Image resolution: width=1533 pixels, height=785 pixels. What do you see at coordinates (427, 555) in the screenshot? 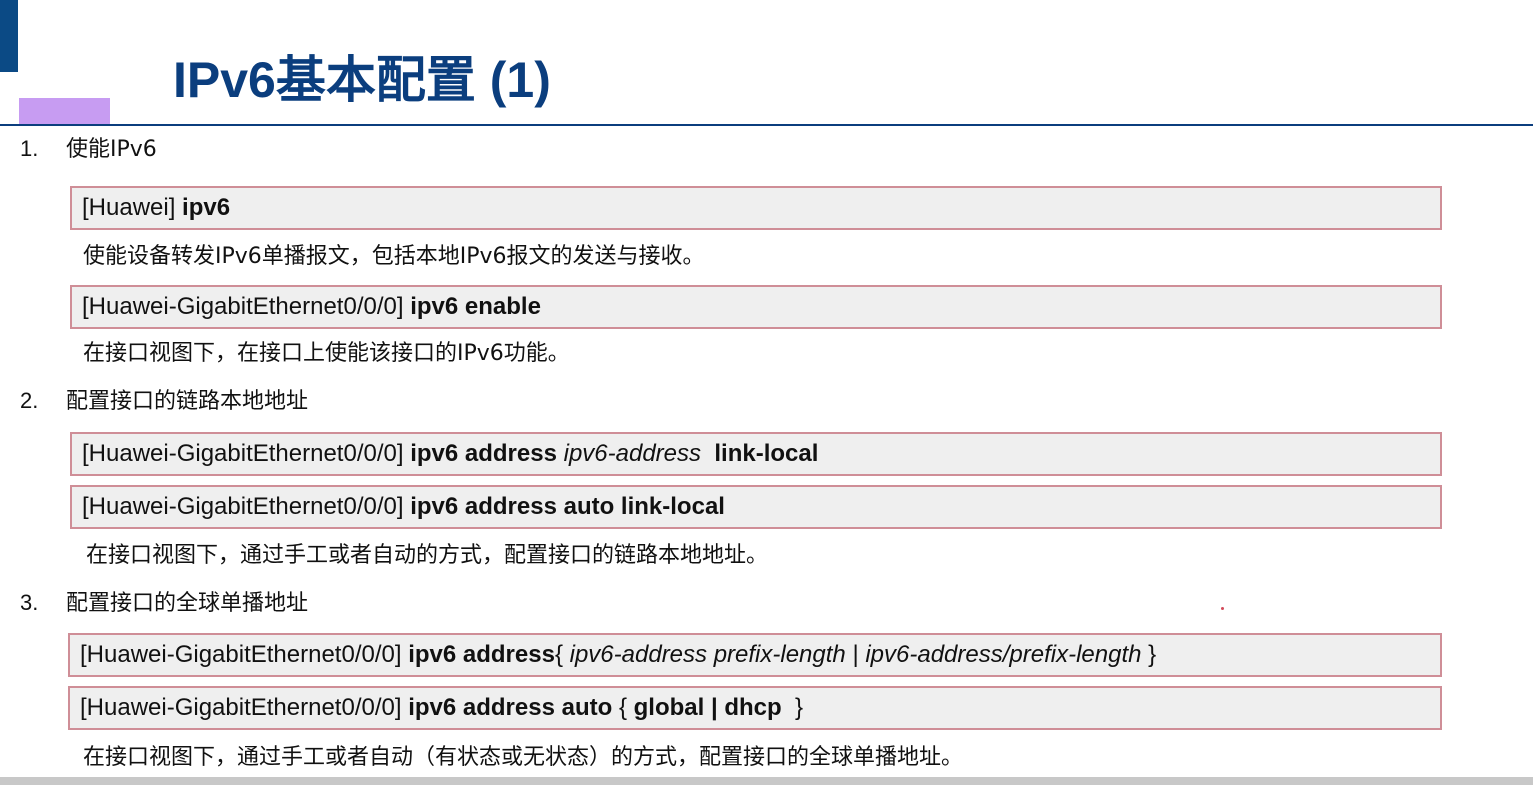
I see `description-text: 在接口视图下，通过手工或者自动的方式，配置接口的链路本地地址。` at bounding box center [427, 555].